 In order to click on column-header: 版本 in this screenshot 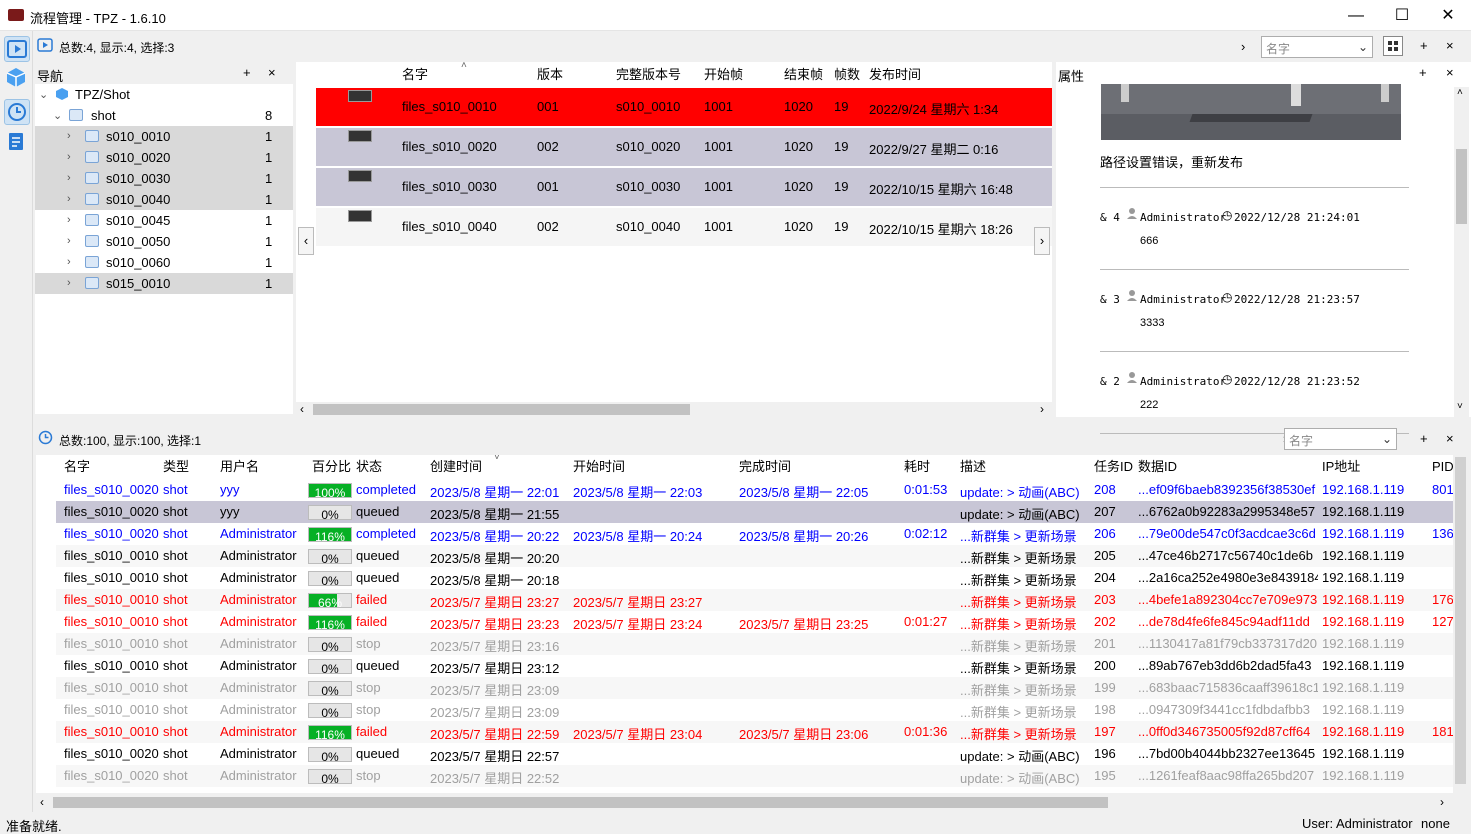, I will do `click(550, 75)`.